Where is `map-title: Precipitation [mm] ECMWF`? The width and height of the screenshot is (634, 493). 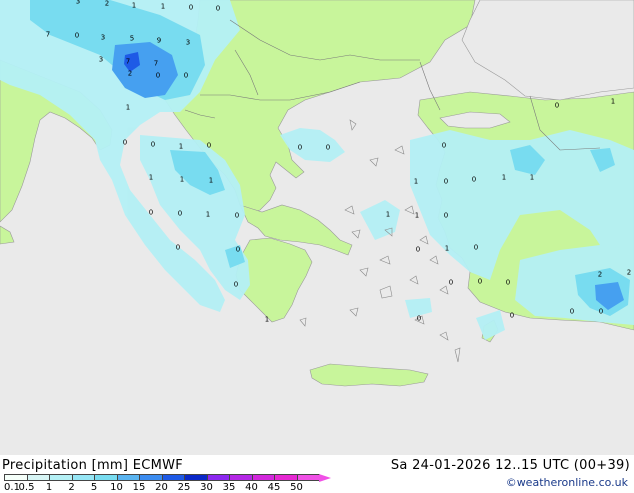 map-title: Precipitation [mm] ECMWF is located at coordinates (93, 465).